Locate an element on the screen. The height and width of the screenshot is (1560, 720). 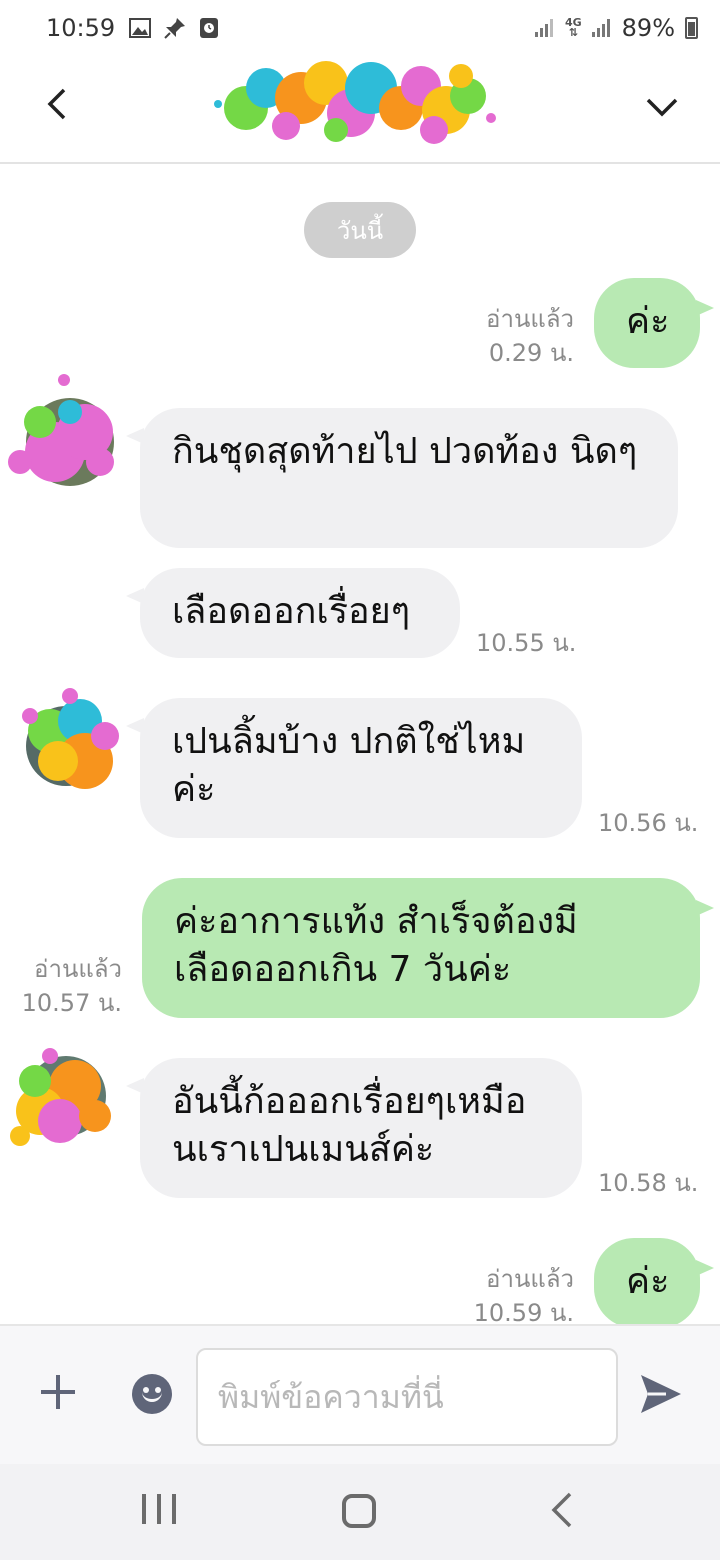
message-time: 10.58 น. is located at coordinates (648, 1183).